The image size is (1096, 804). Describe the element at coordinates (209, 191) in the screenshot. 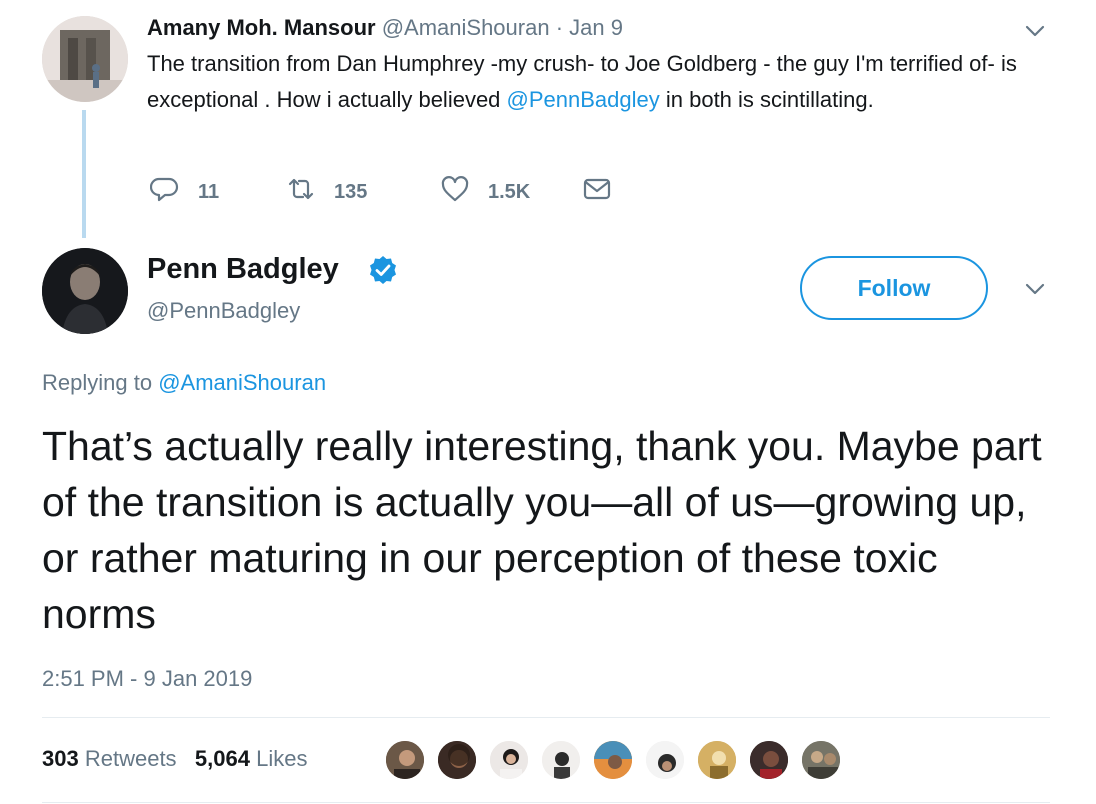

I see `reply-count: 11` at that location.